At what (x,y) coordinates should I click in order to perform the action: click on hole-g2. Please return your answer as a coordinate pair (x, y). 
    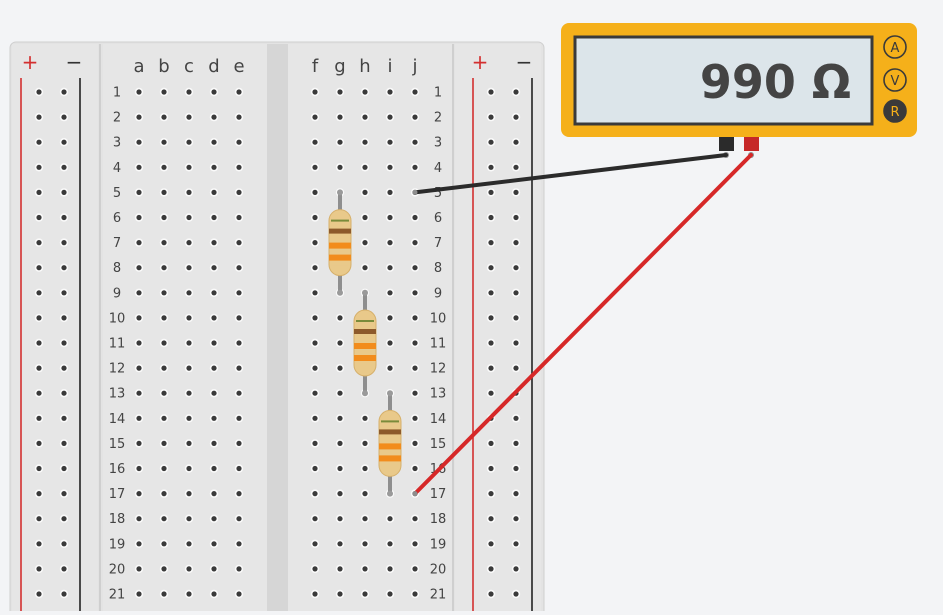
    Looking at the image, I should click on (340, 117).